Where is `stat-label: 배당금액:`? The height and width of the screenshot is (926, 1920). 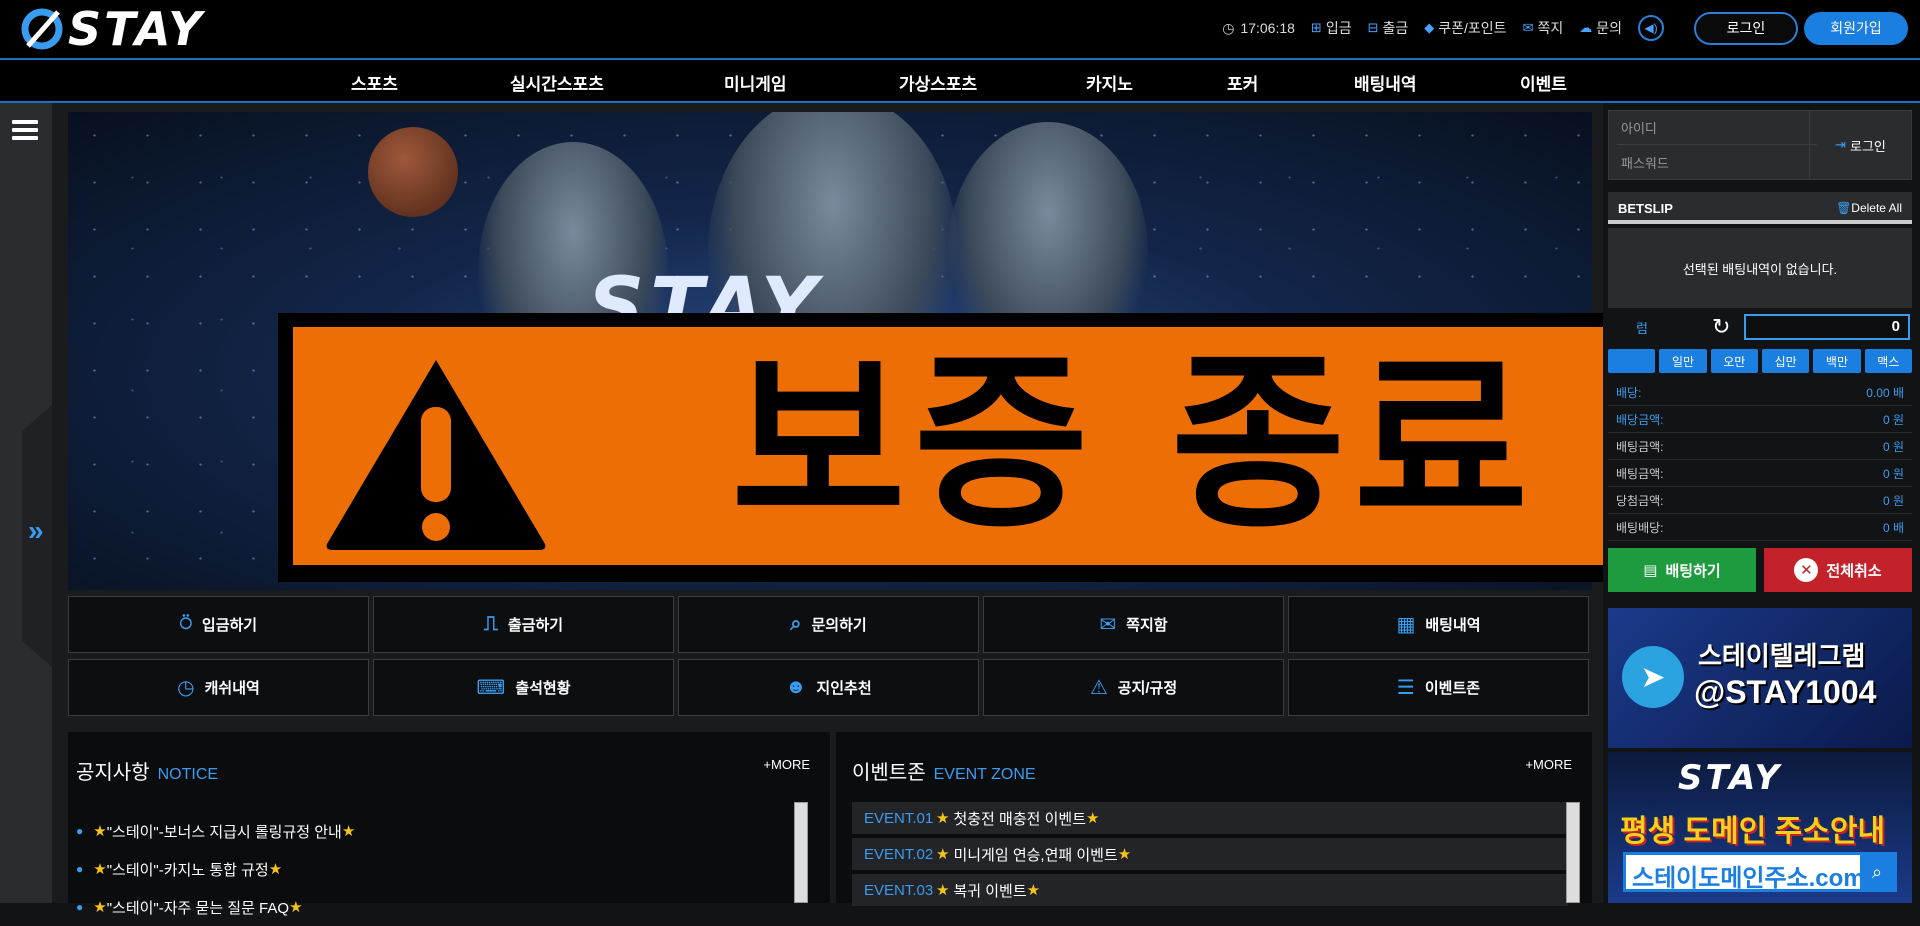
stat-label: 배당금액: is located at coordinates (1640, 419).